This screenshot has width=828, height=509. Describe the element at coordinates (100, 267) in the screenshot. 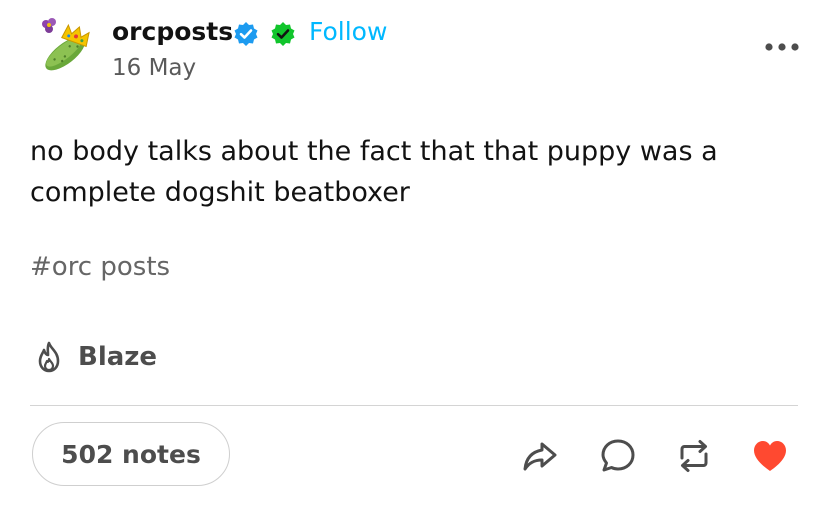

I see `post-tag: #orc posts` at that location.